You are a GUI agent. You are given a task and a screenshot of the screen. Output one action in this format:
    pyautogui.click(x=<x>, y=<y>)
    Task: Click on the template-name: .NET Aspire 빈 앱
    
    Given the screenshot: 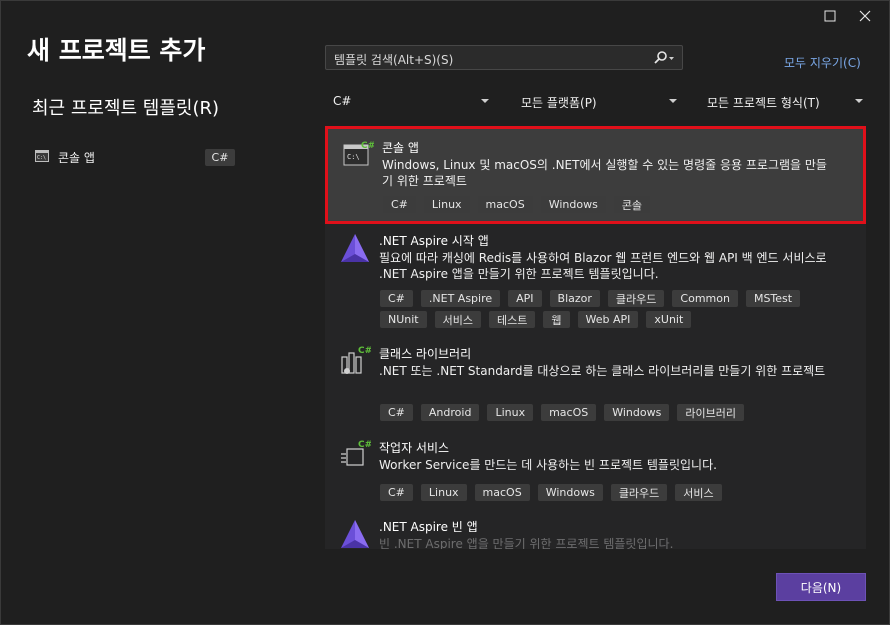 What is the action you would take?
    pyautogui.click(x=428, y=527)
    